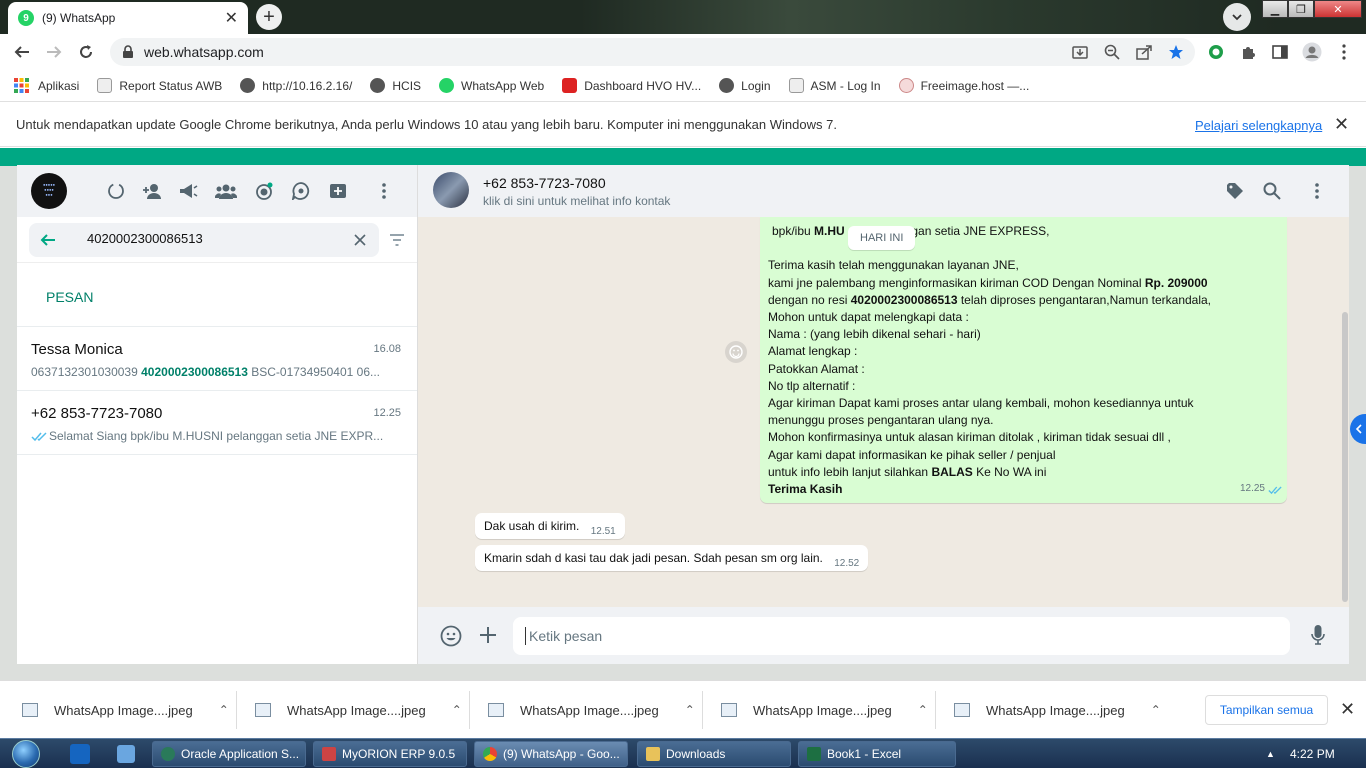 The width and height of the screenshot is (1366, 769). What do you see at coordinates (1112, 52) in the screenshot?
I see `zoom-icon` at bounding box center [1112, 52].